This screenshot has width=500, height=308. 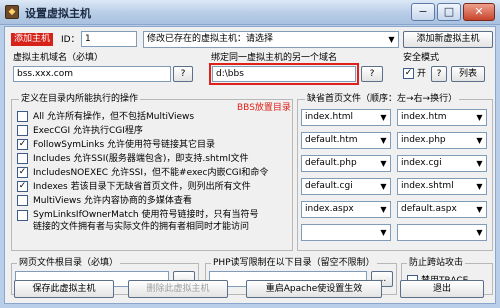 What do you see at coordinates (442, 209) in the screenshot?
I see `index-page-select: default.aspx ▼` at bounding box center [442, 209].